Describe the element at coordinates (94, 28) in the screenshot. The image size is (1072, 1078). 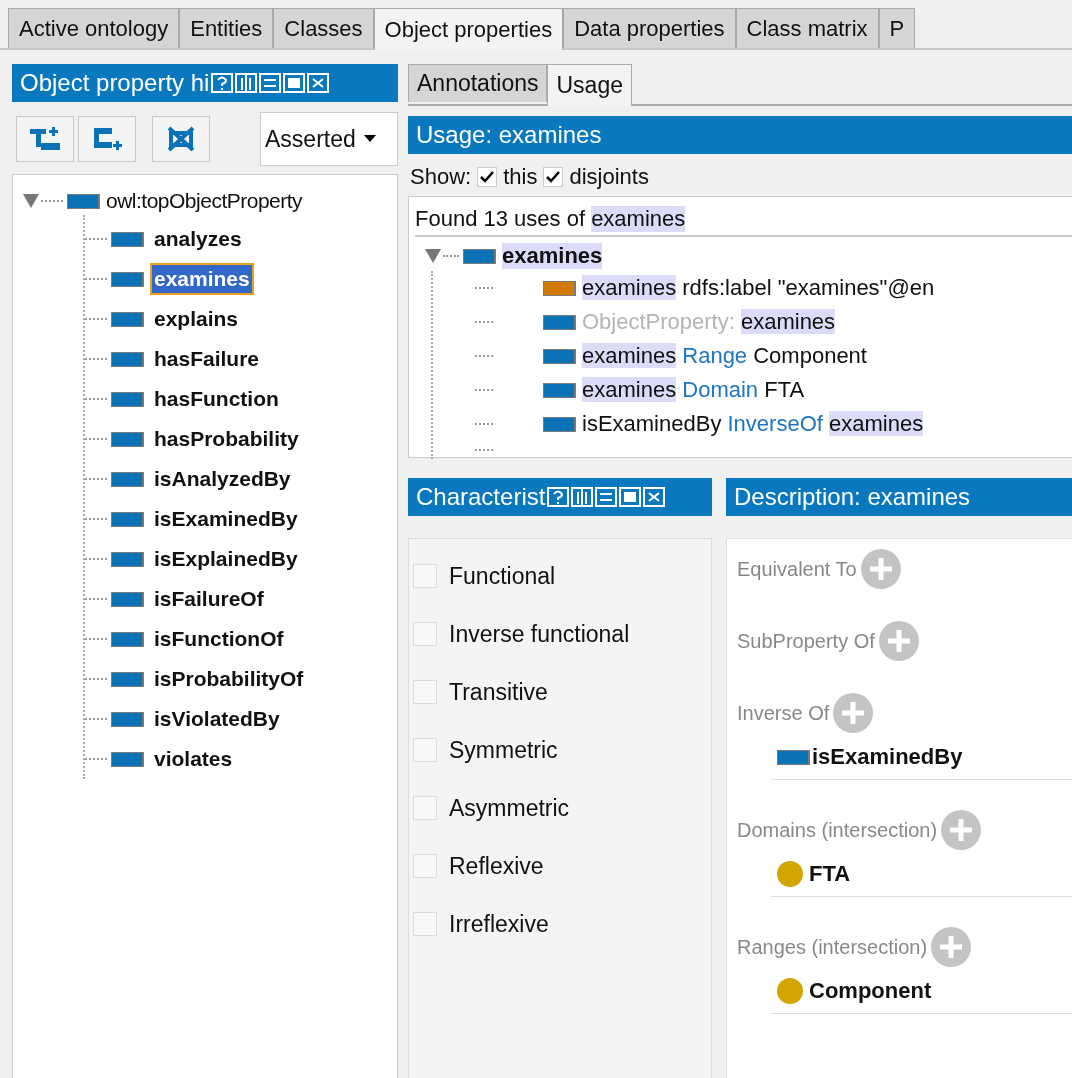
I see `tab: Active ontology` at that location.